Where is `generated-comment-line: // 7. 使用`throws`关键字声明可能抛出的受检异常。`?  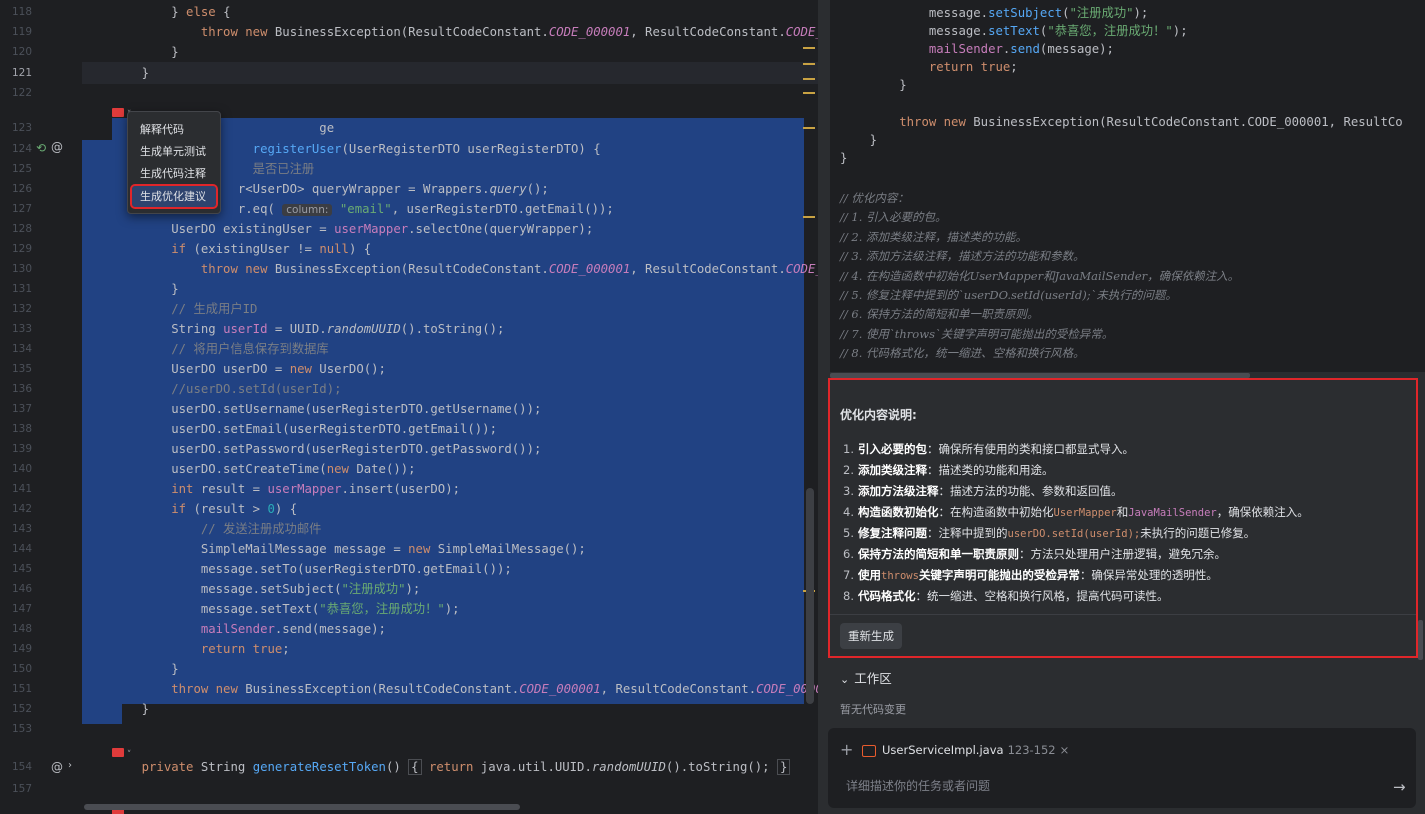 generated-comment-line: // 7. 使用`throws`关键字声明可能抛出的受检异常。 is located at coordinates (977, 333).